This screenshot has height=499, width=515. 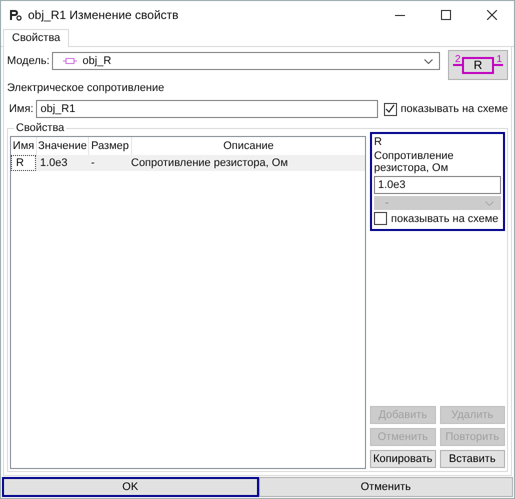 What do you see at coordinates (209, 163) in the screenshot?
I see `table-cell-text: Сопротивление резистора, Ом` at bounding box center [209, 163].